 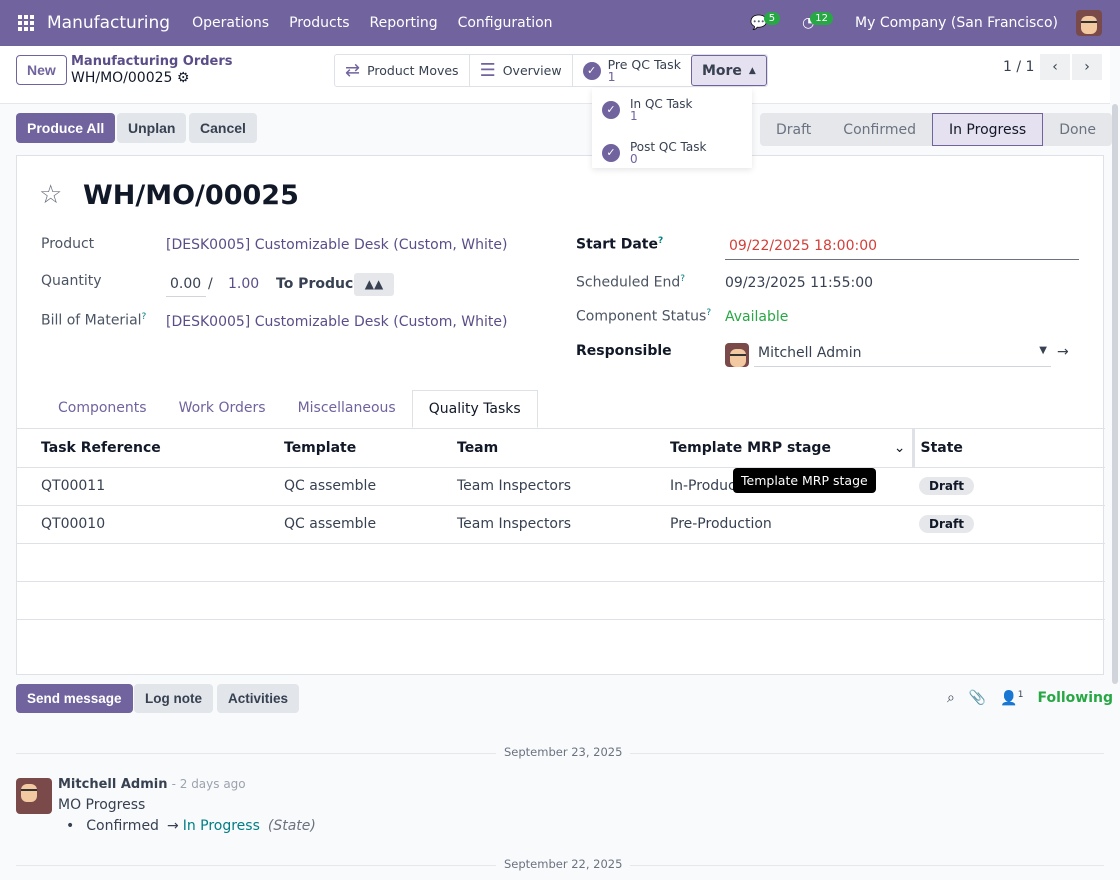 I want to click on menu-reporting: Reporting, so click(x=404, y=23).